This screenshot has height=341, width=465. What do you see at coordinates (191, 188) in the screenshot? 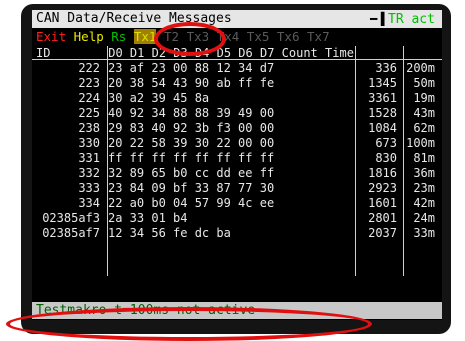
I see `cell-data: 23 84 09 bf 33 87 77 30` at bounding box center [191, 188].